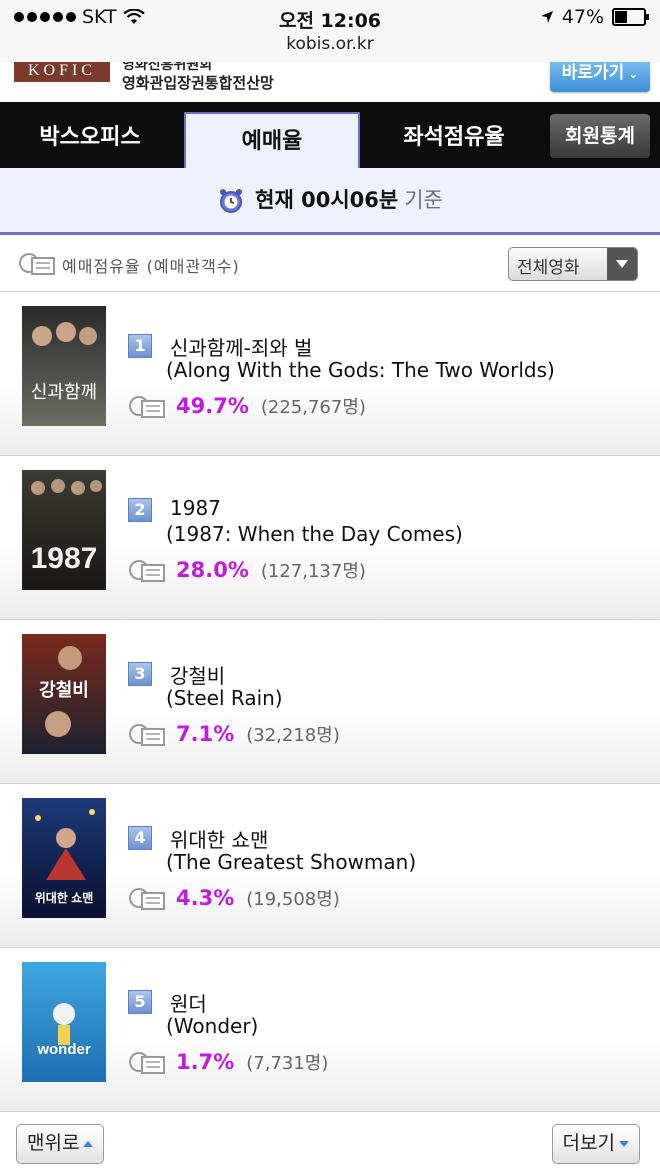 Image resolution: width=660 pixels, height=1173 pixels. What do you see at coordinates (224, 698) in the screenshot?
I see `movie-title-english: (Steel Rain)` at bounding box center [224, 698].